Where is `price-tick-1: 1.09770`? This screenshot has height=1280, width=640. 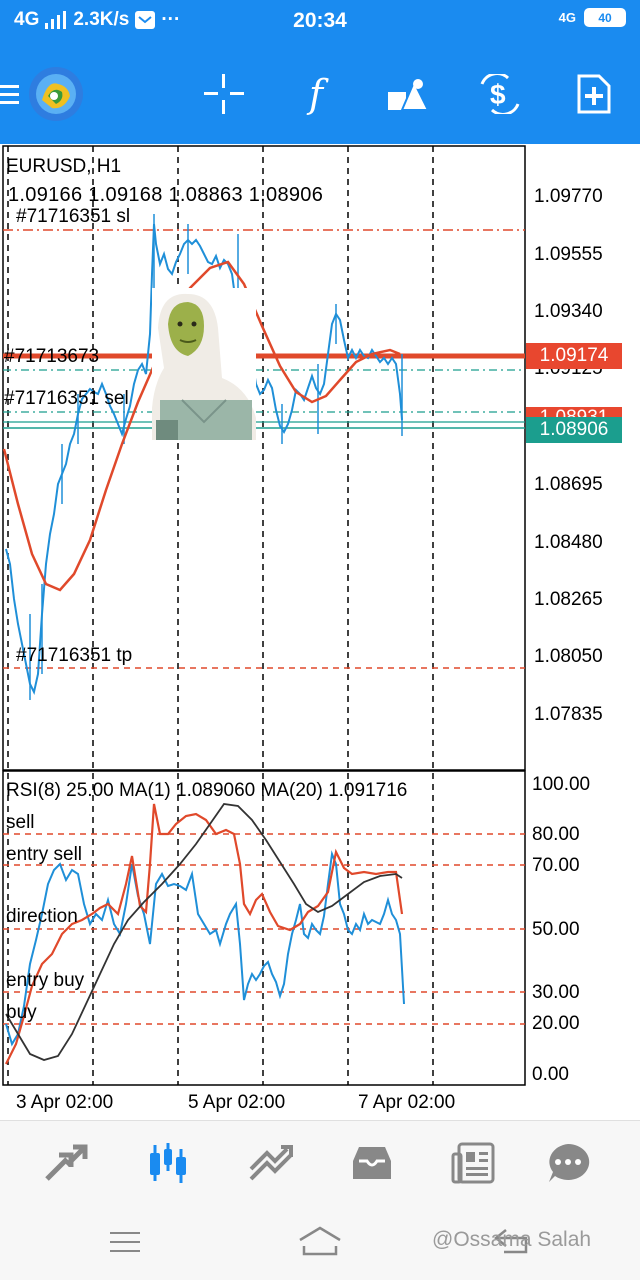
price-tick-1: 1.09770 is located at coordinates (568, 196).